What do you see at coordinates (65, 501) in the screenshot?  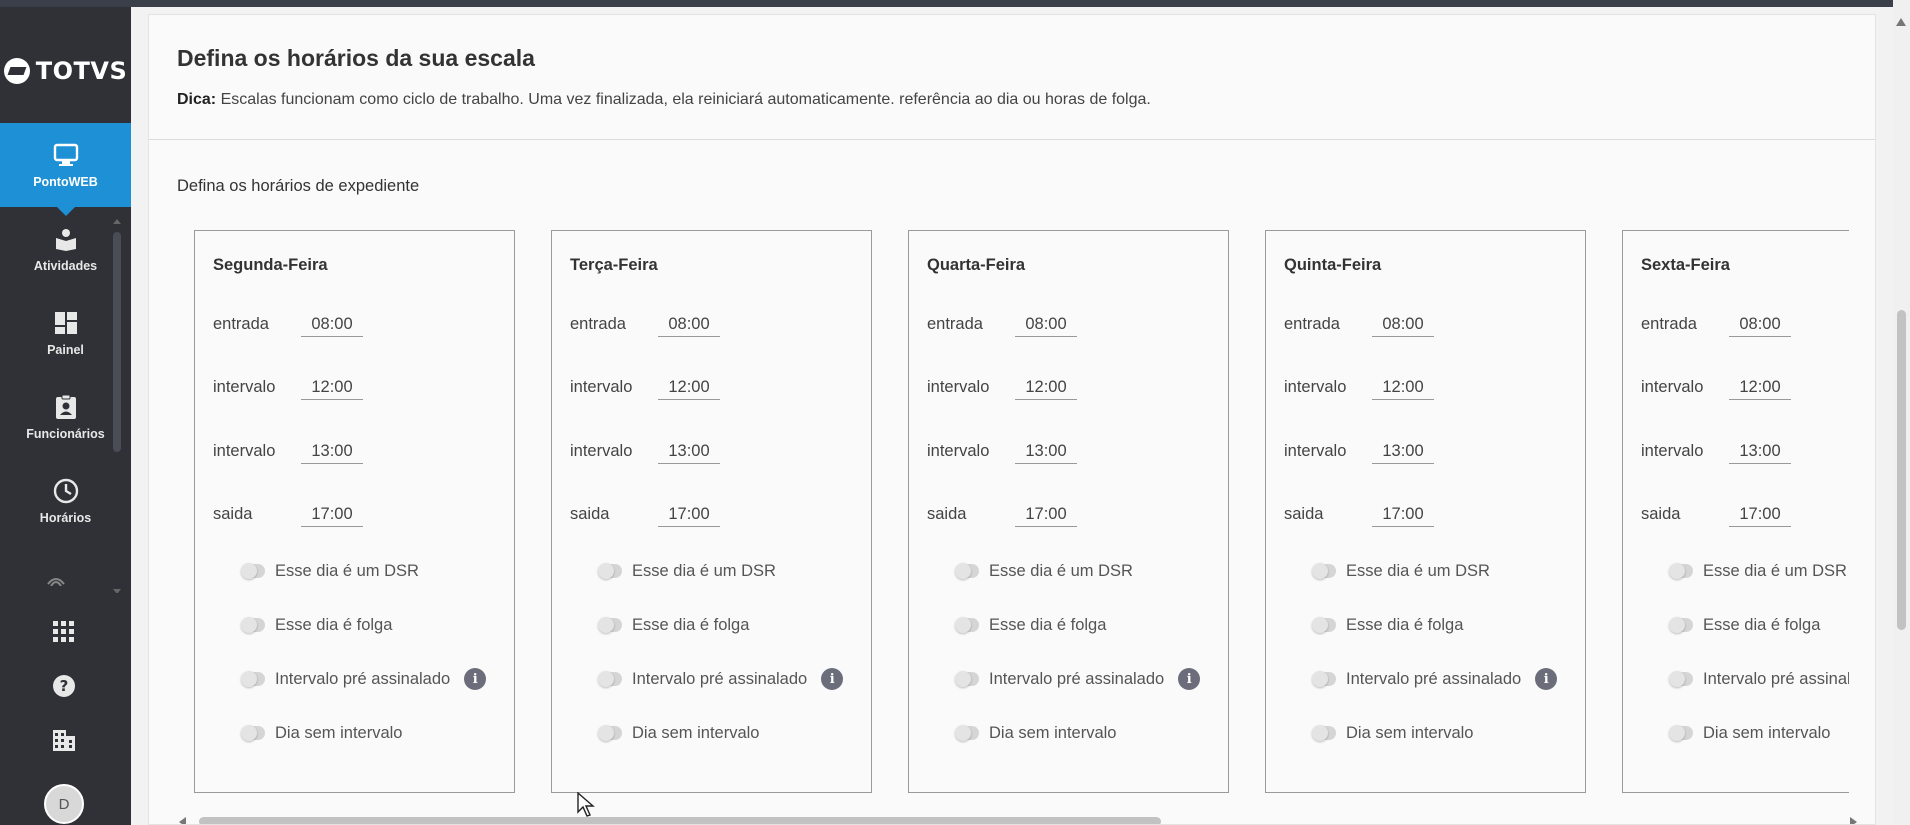 I see `sidebar-item-horarios: Horários` at bounding box center [65, 501].